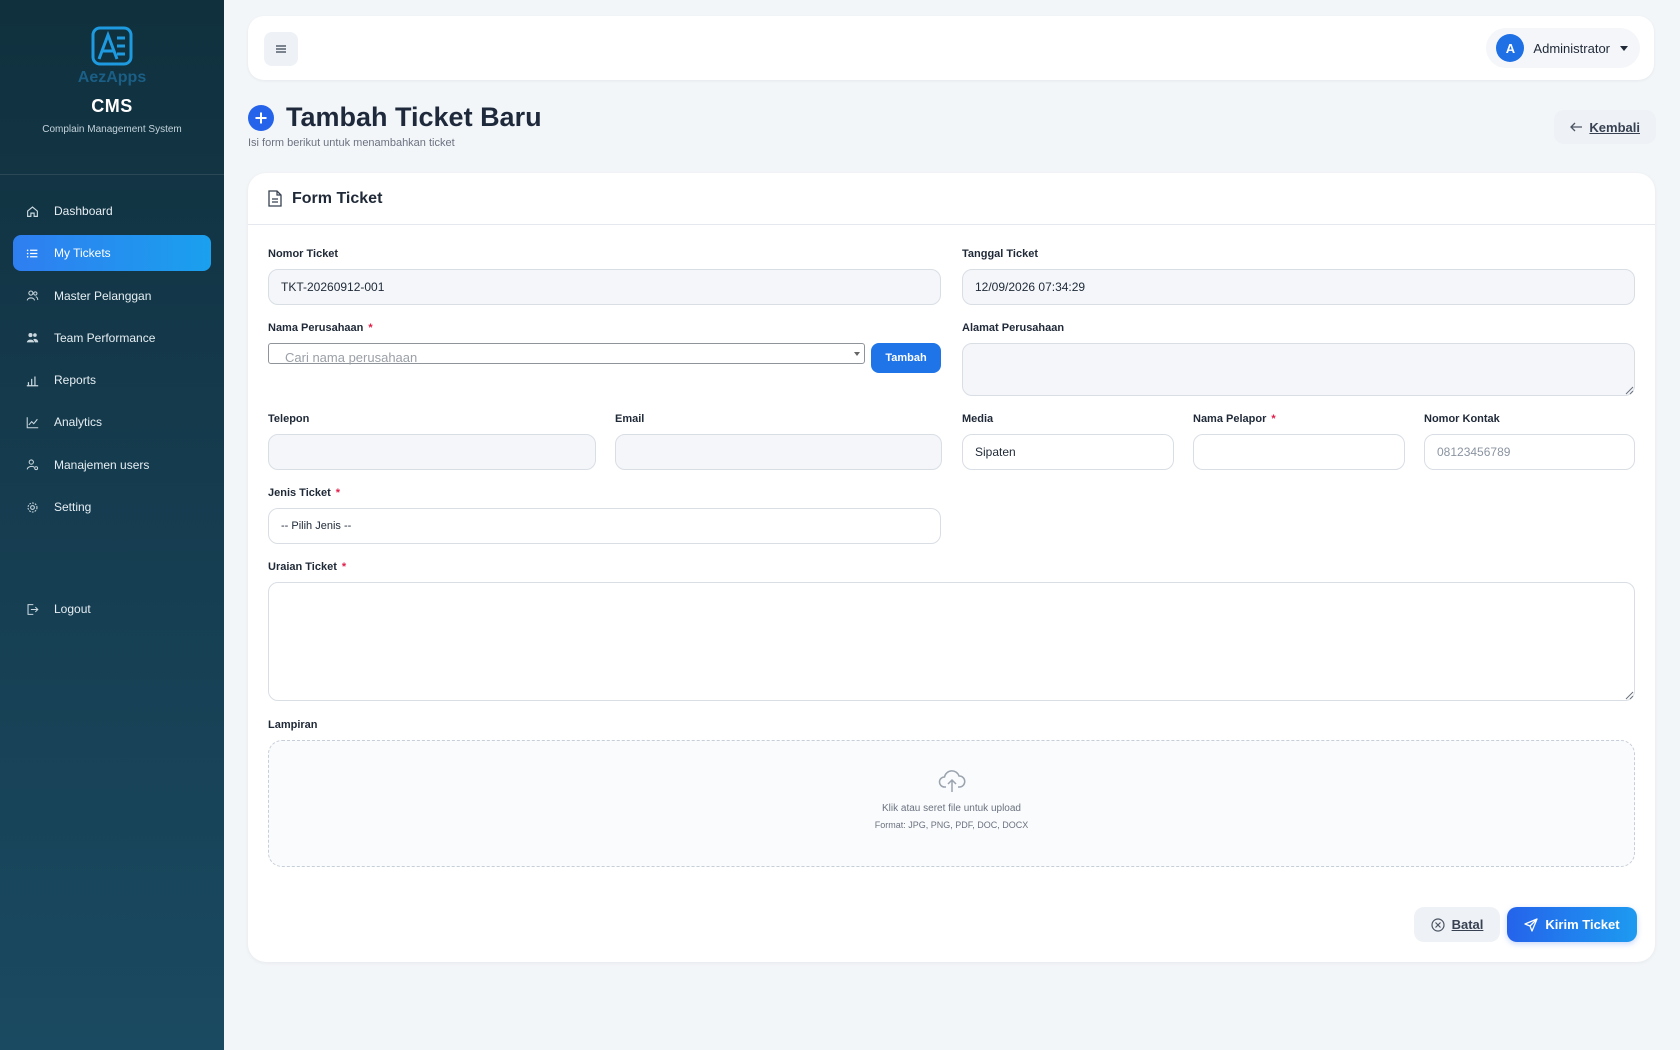  I want to click on media-label: Media, so click(978, 419).